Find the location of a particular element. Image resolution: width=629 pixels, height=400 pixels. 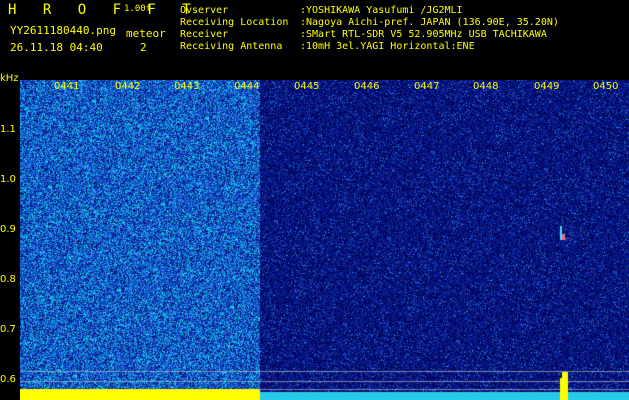

time-label-0447: 0447 is located at coordinates (427, 86).